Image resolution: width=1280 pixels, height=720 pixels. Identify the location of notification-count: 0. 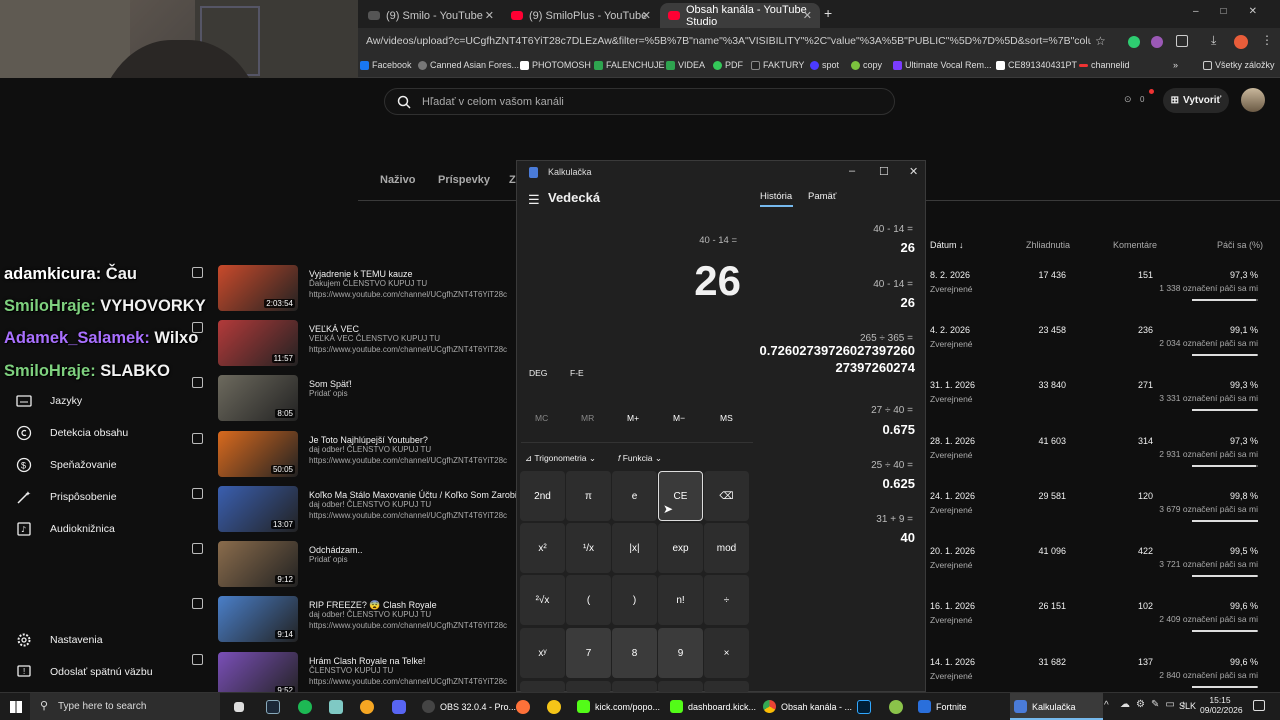
(1142, 99).